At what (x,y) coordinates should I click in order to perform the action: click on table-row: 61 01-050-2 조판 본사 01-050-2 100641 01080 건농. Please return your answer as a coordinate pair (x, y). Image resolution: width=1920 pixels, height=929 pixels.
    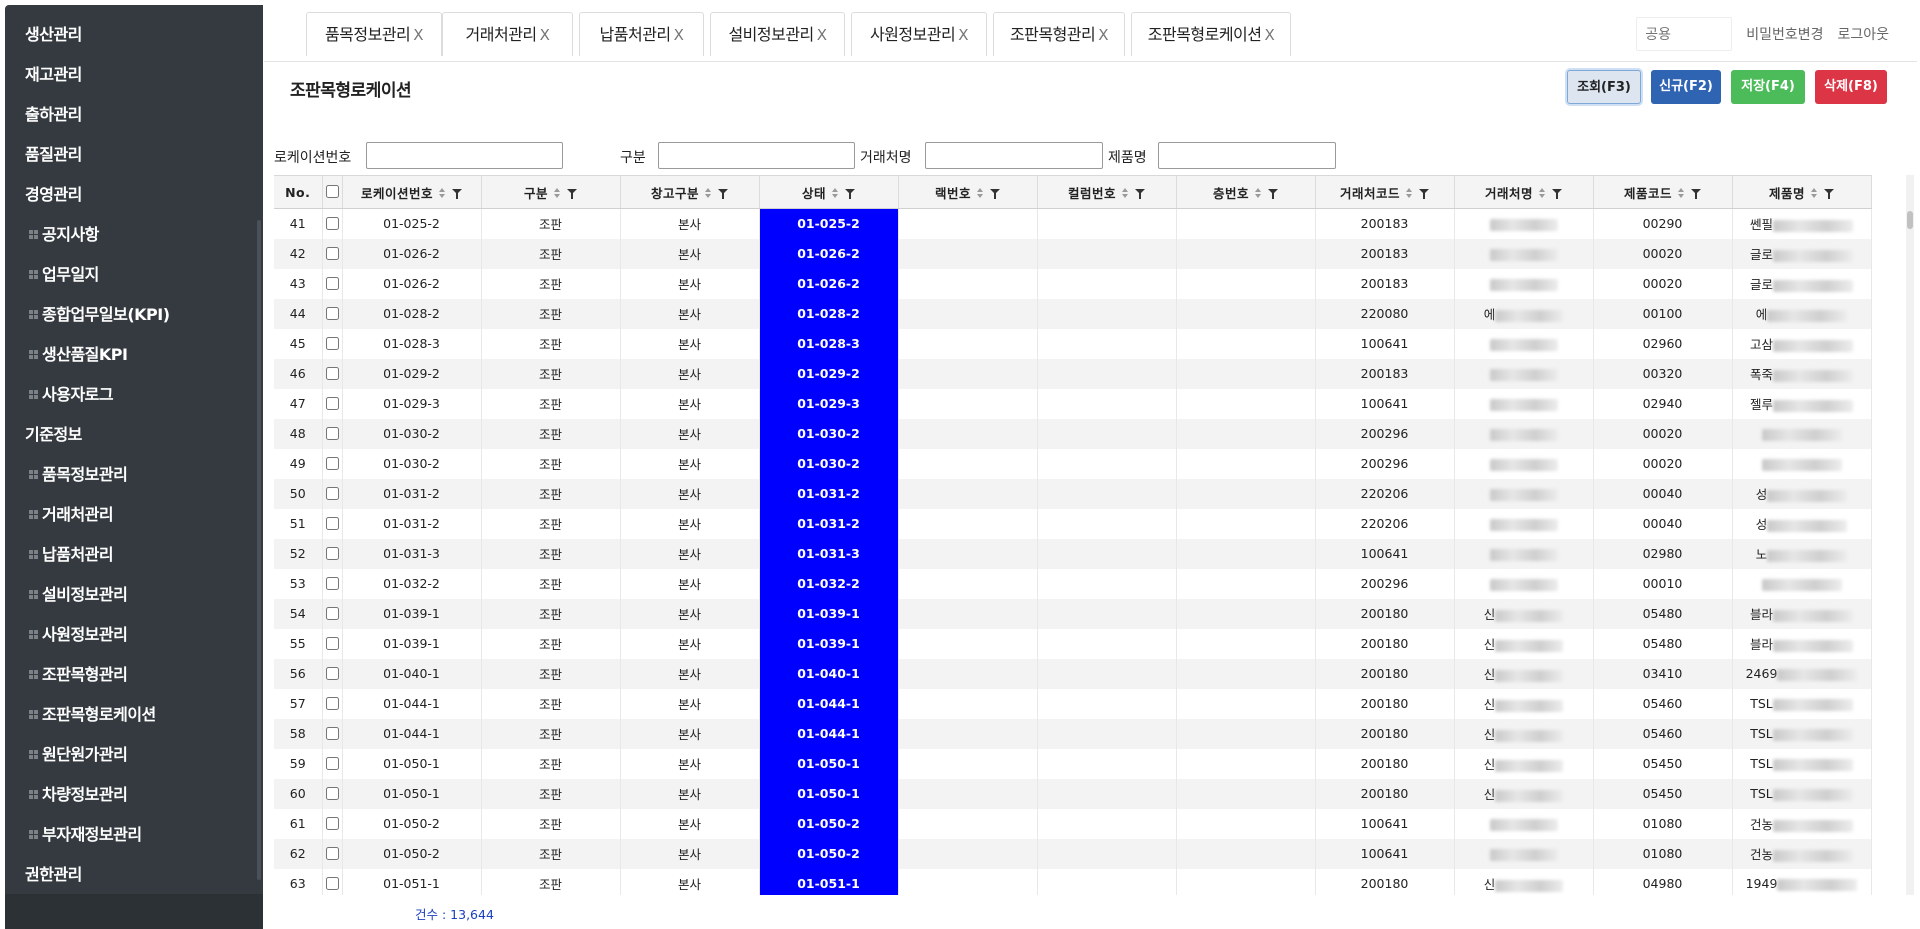
    Looking at the image, I should click on (1073, 823).